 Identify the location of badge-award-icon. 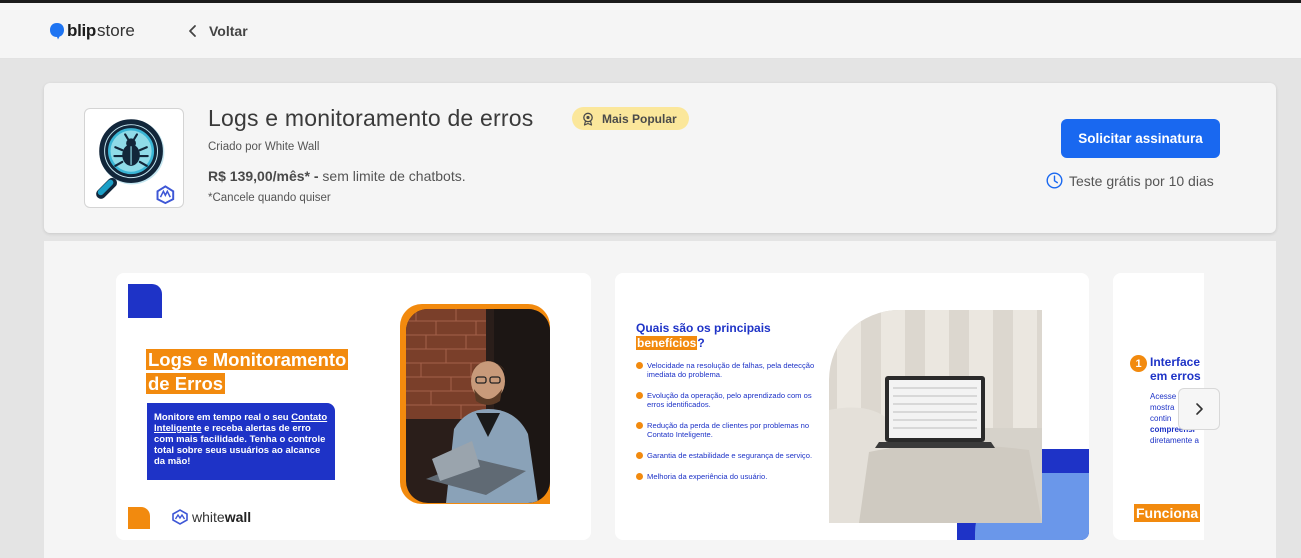
(588, 119).